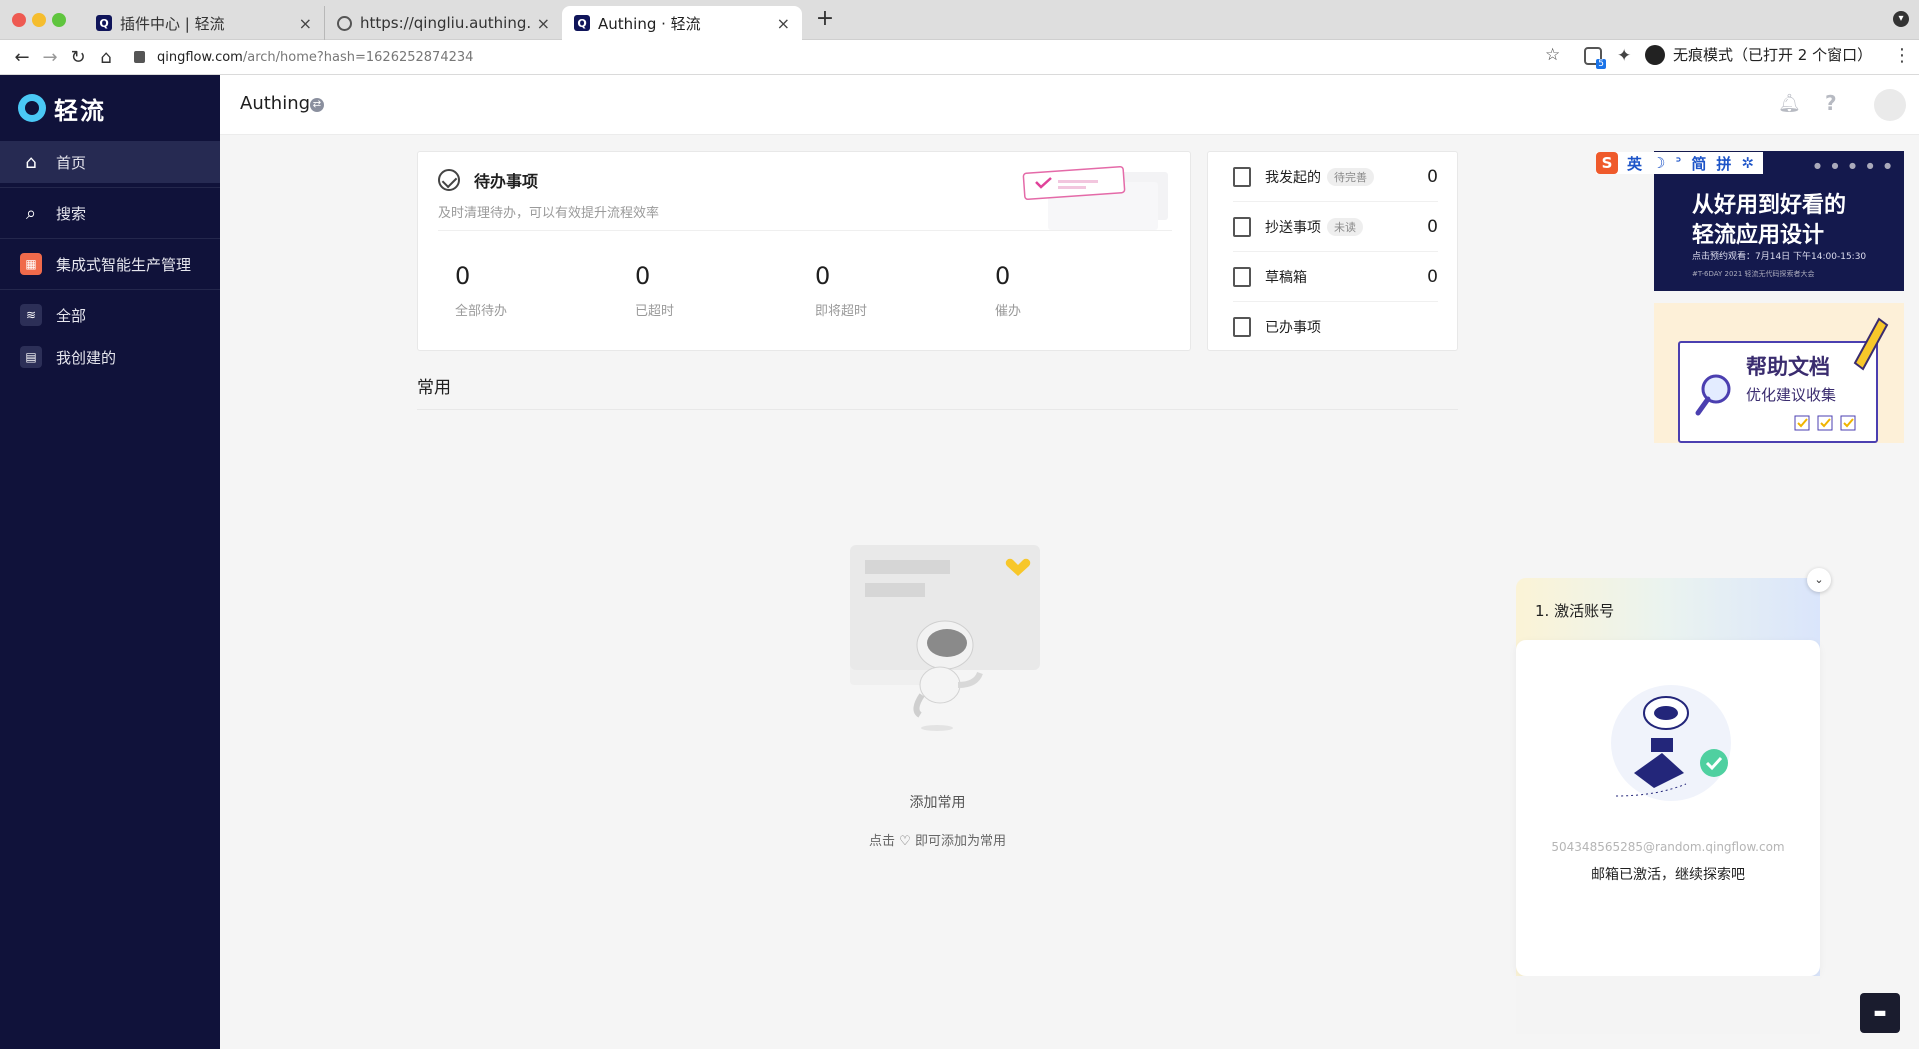  I want to click on bell-icon: 🔔︎, so click(1789, 103).